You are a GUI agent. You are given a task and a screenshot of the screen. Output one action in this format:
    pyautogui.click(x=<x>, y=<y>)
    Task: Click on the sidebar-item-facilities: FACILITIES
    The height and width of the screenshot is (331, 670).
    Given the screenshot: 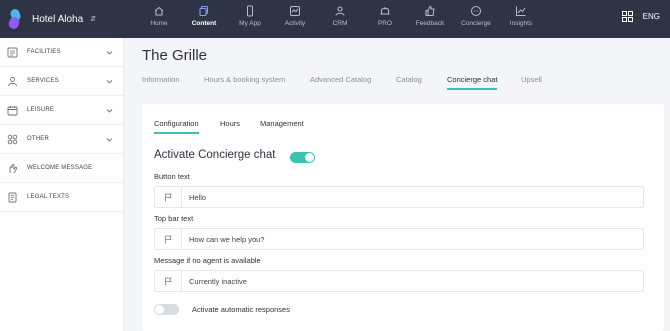 What is the action you would take?
    pyautogui.click(x=61, y=52)
    